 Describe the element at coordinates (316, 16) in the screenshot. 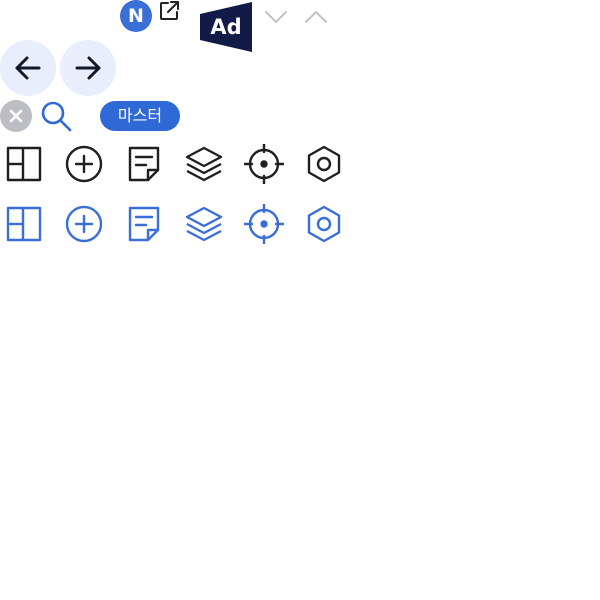

I see `chevron-up-icon` at that location.